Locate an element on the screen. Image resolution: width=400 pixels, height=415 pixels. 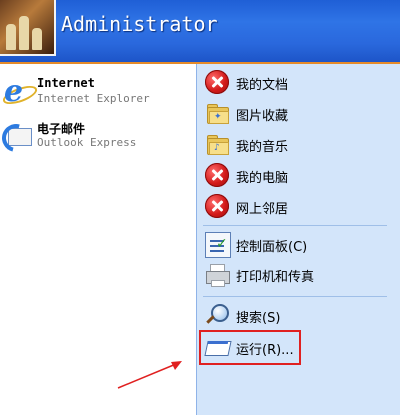
place-label: 搜索(S) is located at coordinates (258, 318).